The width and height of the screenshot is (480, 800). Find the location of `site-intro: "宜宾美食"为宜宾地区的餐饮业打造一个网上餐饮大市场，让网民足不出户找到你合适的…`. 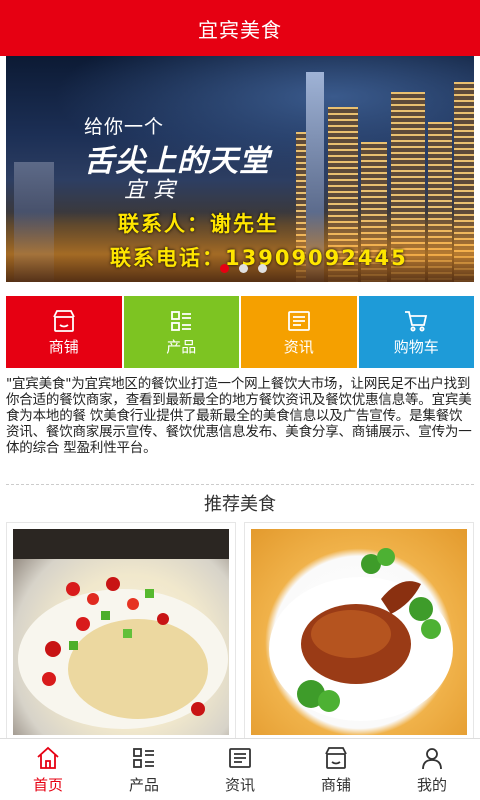

site-intro: "宜宾美食"为宜宾地区的餐饮业打造一个网上餐饮大市场，让网民足不出户找到你合适的… is located at coordinates (239, 416).